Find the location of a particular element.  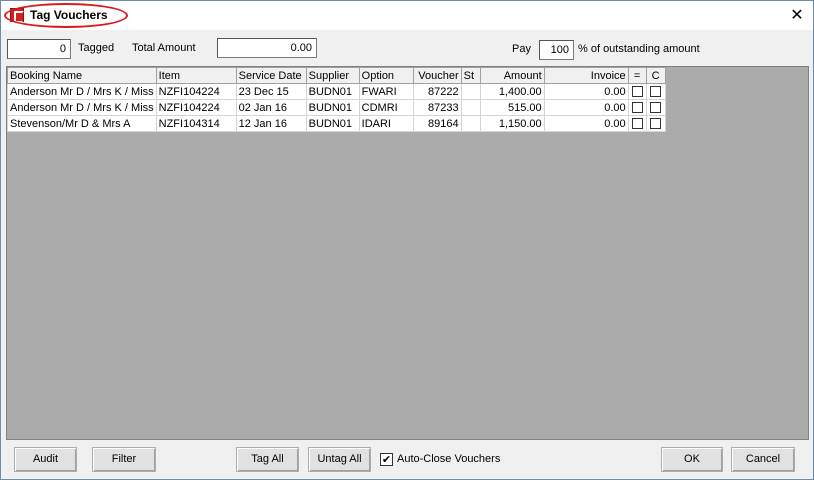

cell-option: FWARI is located at coordinates (386, 91).